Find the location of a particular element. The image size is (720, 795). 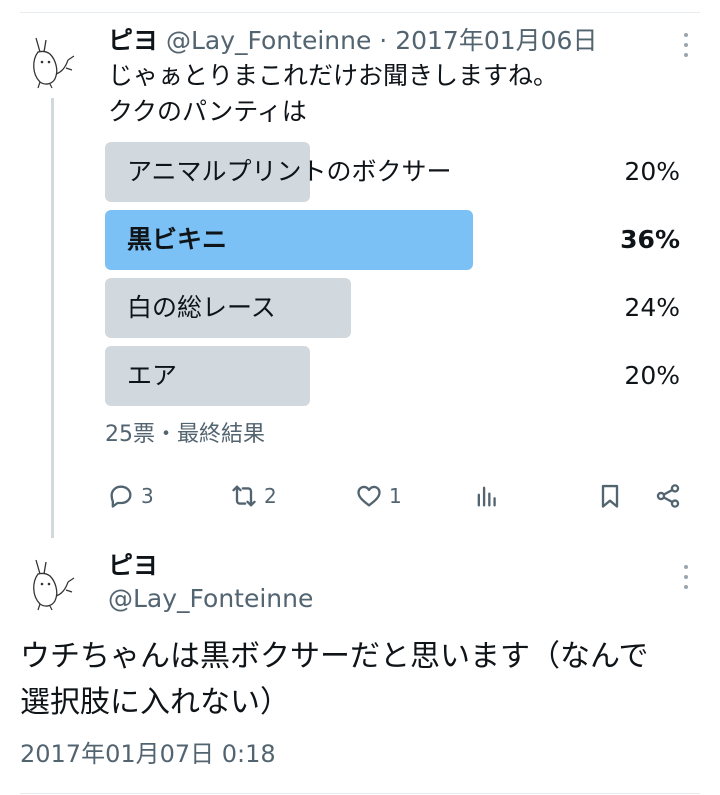

tweet-header: ピヨ @Lay_Fonteinne · 2017年01月06日 is located at coordinates (352, 41).